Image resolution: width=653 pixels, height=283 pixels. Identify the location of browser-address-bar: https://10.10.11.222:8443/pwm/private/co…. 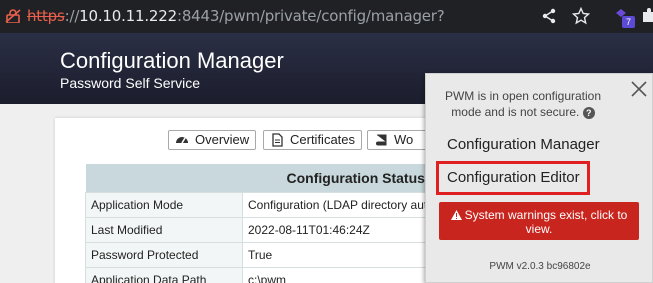
(326, 16).